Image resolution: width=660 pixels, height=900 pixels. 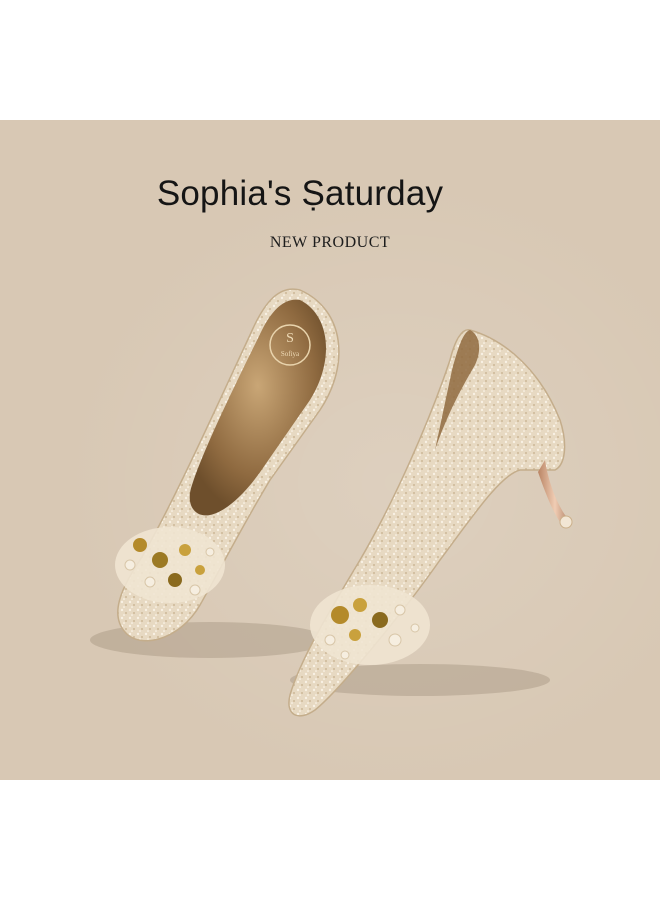 I want to click on insole-logo-letter: S, so click(x=290, y=338).